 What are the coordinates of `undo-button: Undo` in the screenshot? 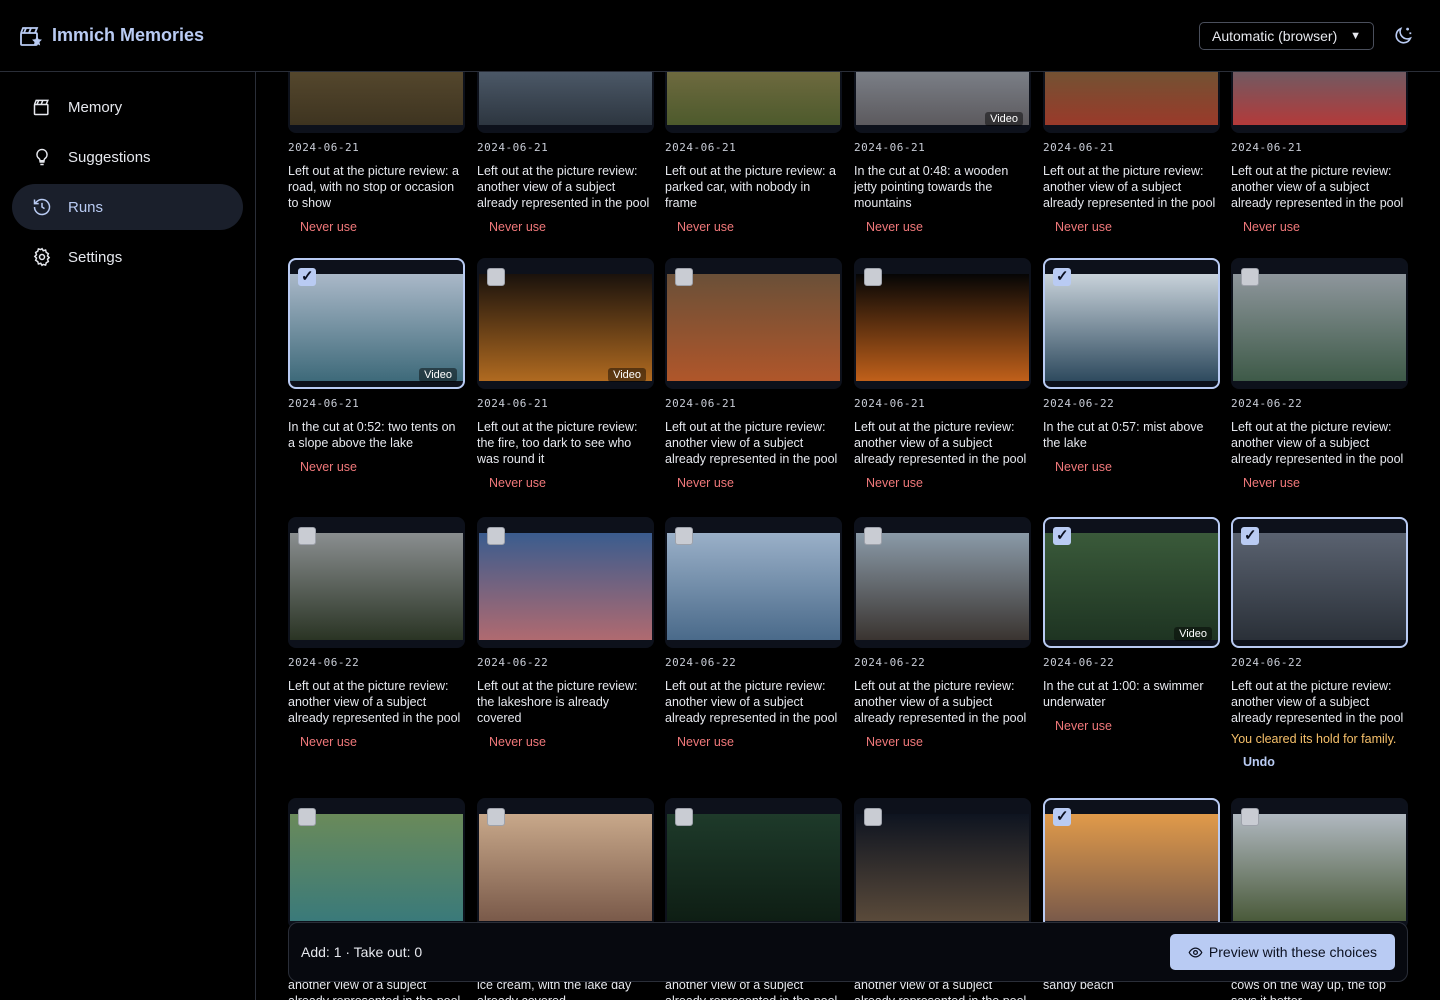 It's located at (1325, 762).